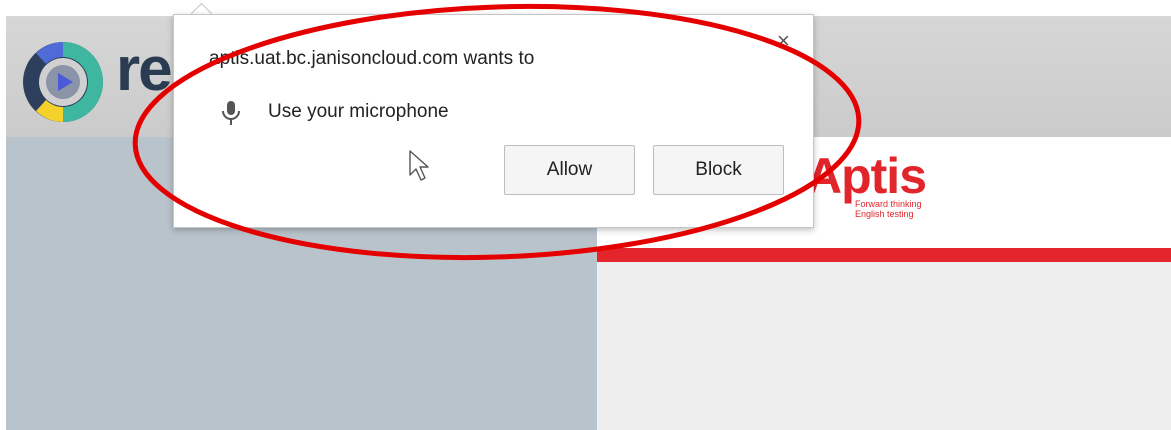 Image resolution: width=1171 pixels, height=430 pixels. What do you see at coordinates (372, 58) in the screenshot?
I see `dialog-title: aptis.uat.bc.janisoncloud.com wants to` at bounding box center [372, 58].